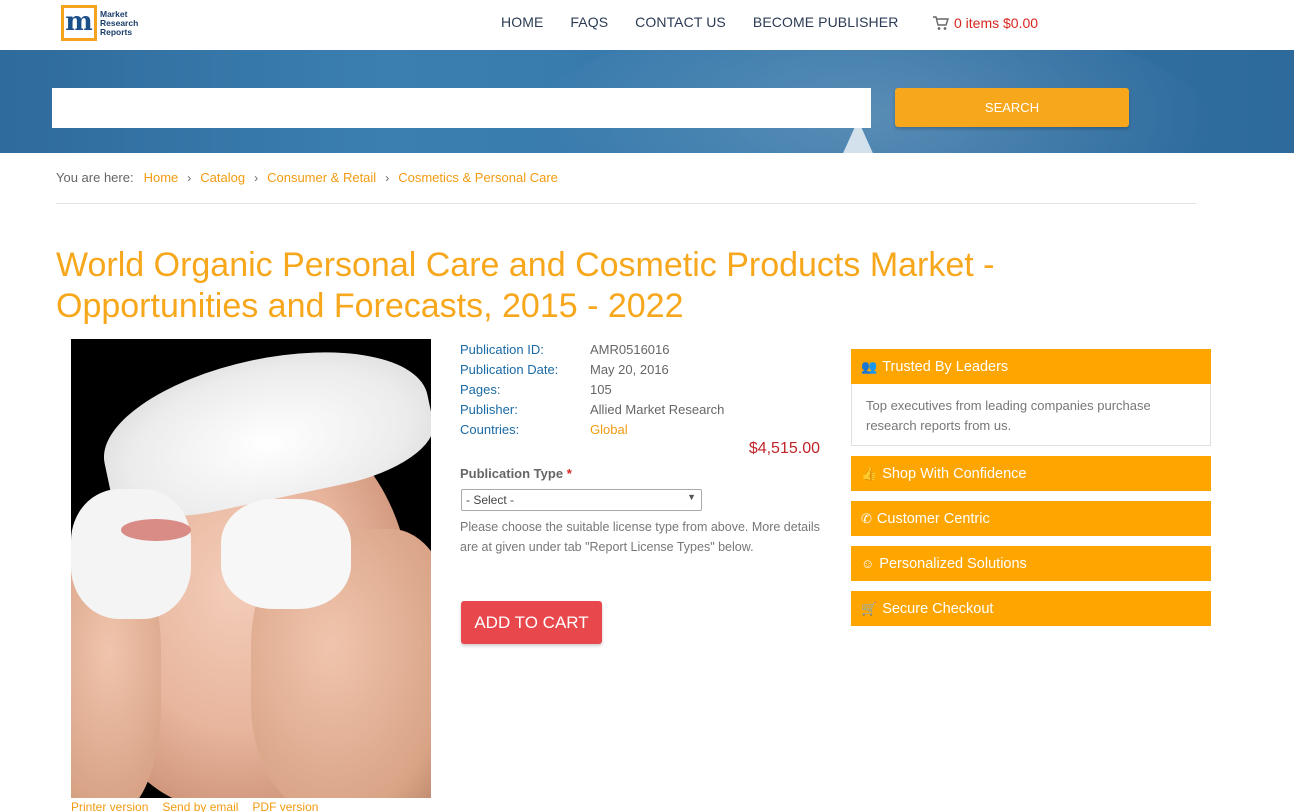 This screenshot has height=812, width=1294. Describe the element at coordinates (222, 177) in the screenshot. I see `breadcrumb-catalog: Catalog` at that location.